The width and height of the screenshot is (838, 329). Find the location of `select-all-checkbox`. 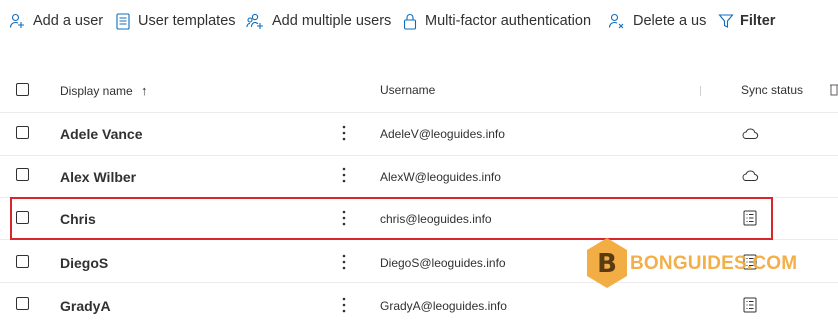

select-all-checkbox is located at coordinates (22, 89).